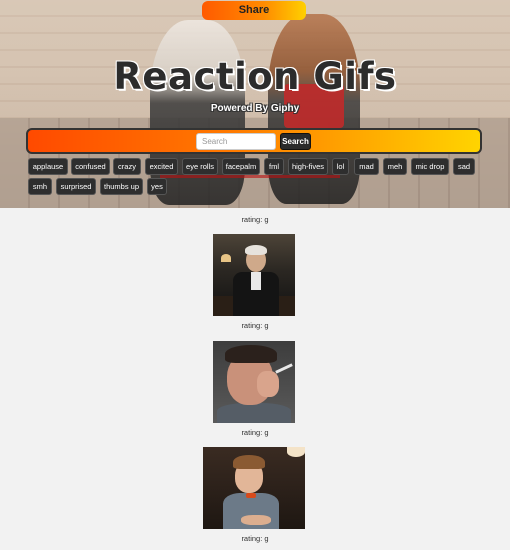  What do you see at coordinates (366, 166) in the screenshot?
I see `tag-button-mad: mad` at bounding box center [366, 166].